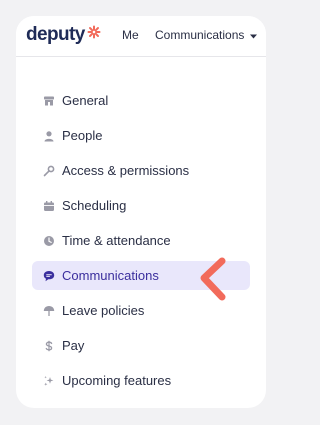 The height and width of the screenshot is (425, 320). Describe the element at coordinates (48, 275) in the screenshot. I see `chat-bubble-icon` at that location.